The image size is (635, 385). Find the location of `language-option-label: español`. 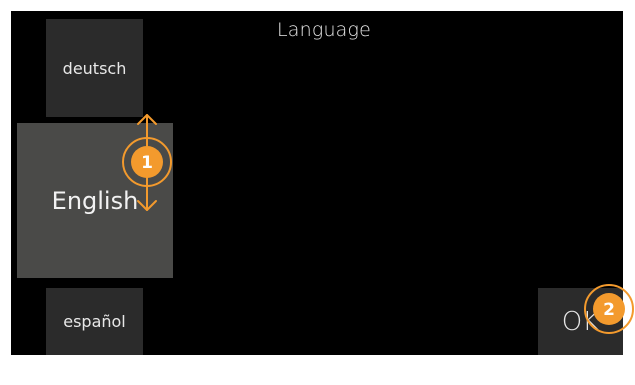

language-option-label: español is located at coordinates (94, 321).